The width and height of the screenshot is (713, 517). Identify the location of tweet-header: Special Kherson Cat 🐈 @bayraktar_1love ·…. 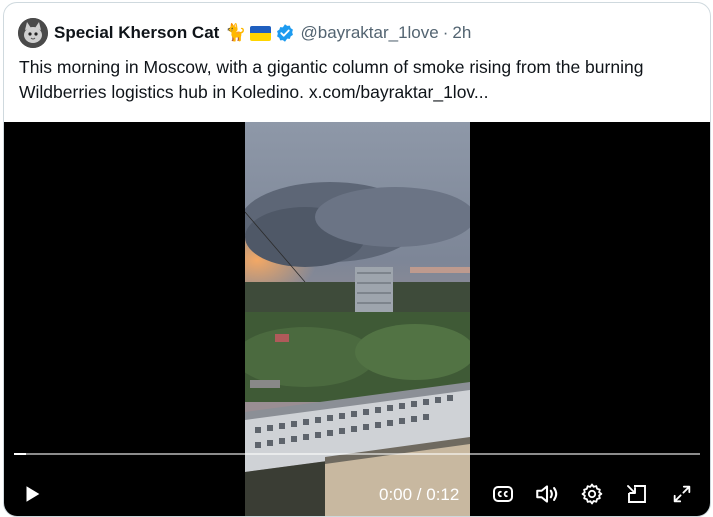
(244, 33).